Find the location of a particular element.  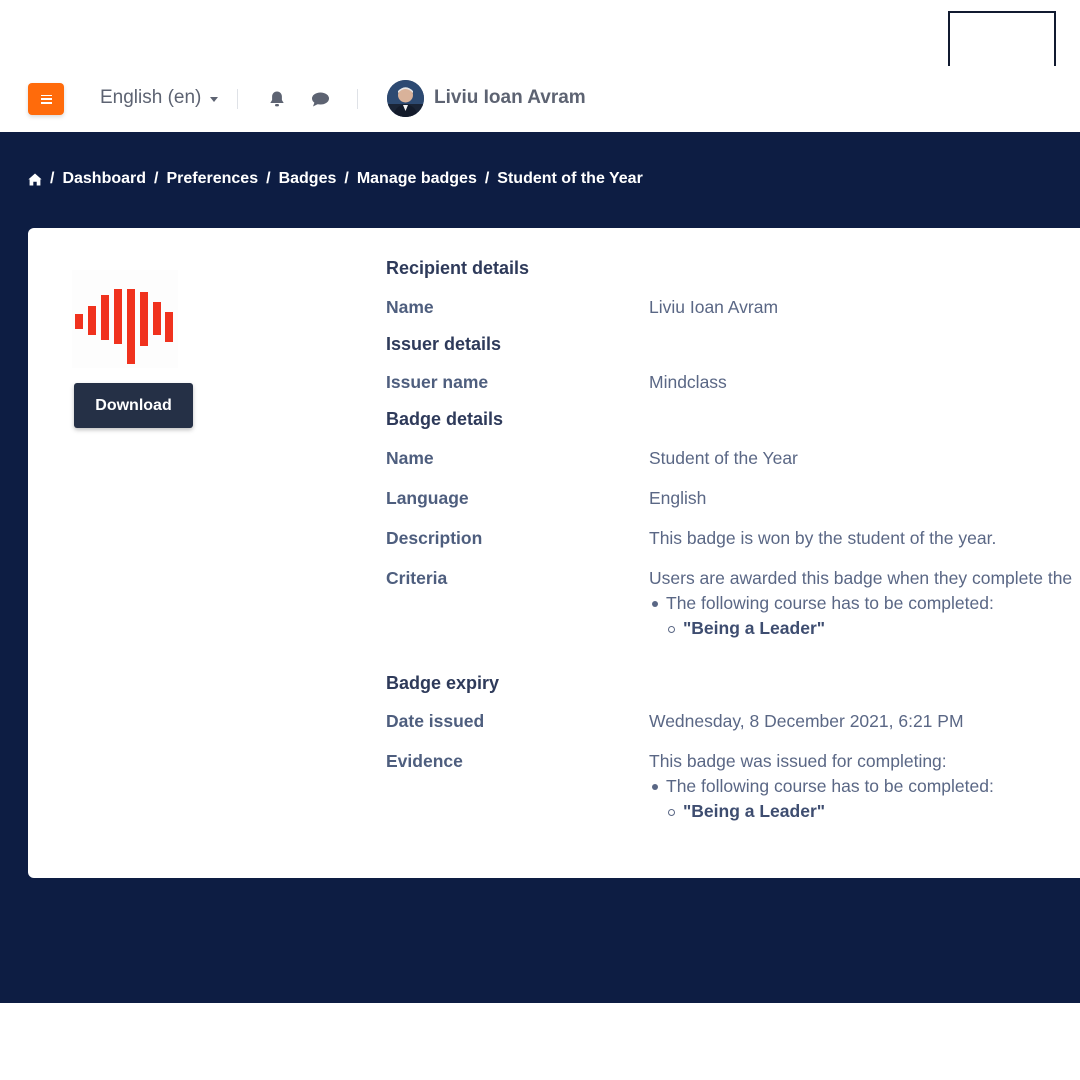

language-menu: English (en) is located at coordinates (159, 98).